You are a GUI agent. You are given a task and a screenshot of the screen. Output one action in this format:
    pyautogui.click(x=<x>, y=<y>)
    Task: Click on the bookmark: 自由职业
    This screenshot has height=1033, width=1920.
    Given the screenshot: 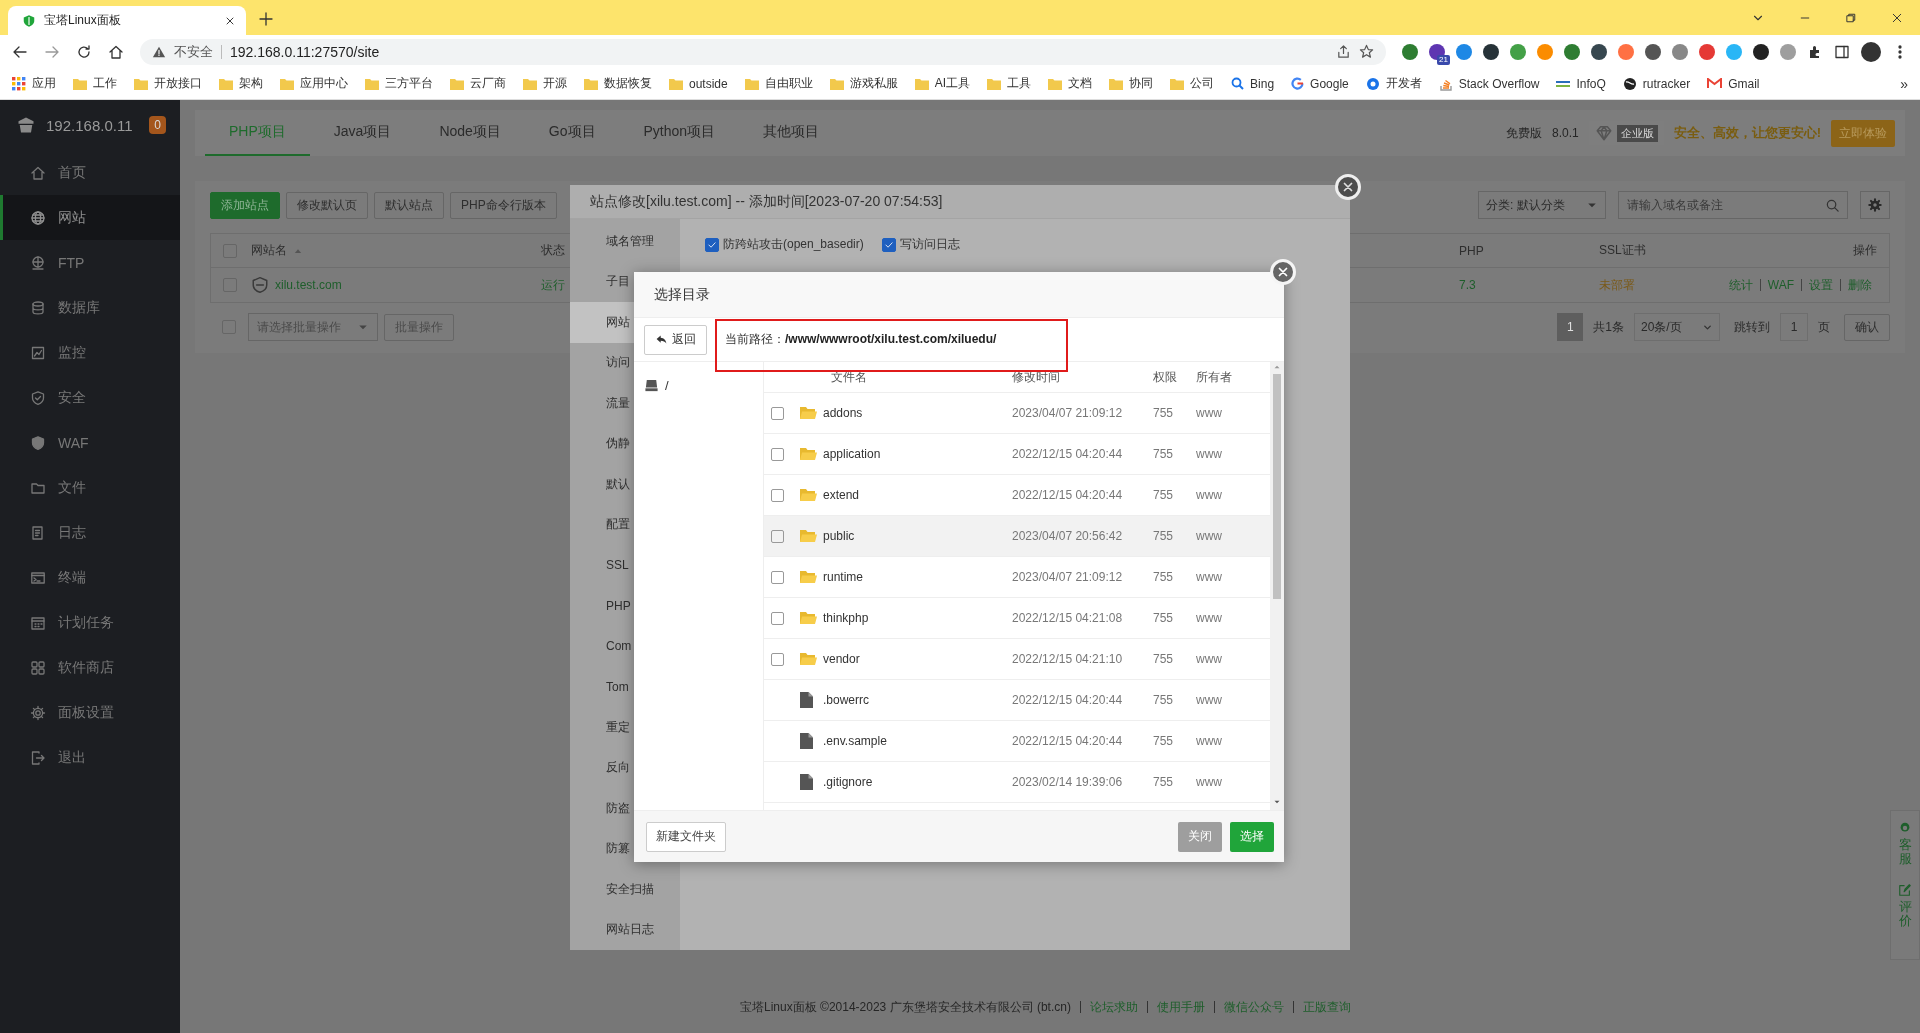 What is the action you would take?
    pyautogui.click(x=778, y=83)
    